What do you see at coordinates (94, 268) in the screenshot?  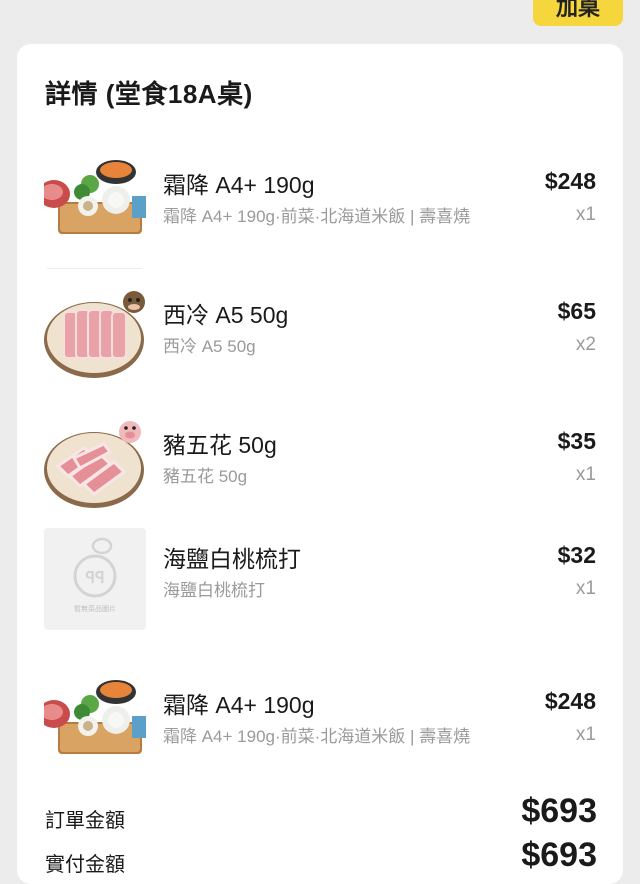 I see `item-divider` at bounding box center [94, 268].